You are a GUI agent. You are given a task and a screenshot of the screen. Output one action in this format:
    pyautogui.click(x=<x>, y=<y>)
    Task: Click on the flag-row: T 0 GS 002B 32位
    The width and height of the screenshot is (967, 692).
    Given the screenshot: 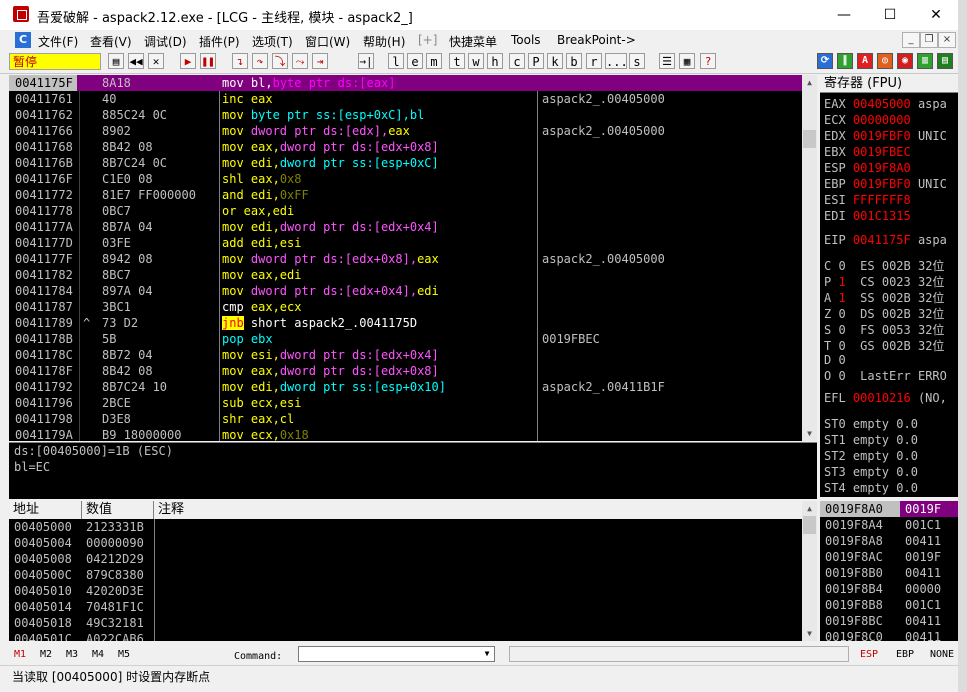 What is the action you would take?
    pyautogui.click(x=884, y=345)
    